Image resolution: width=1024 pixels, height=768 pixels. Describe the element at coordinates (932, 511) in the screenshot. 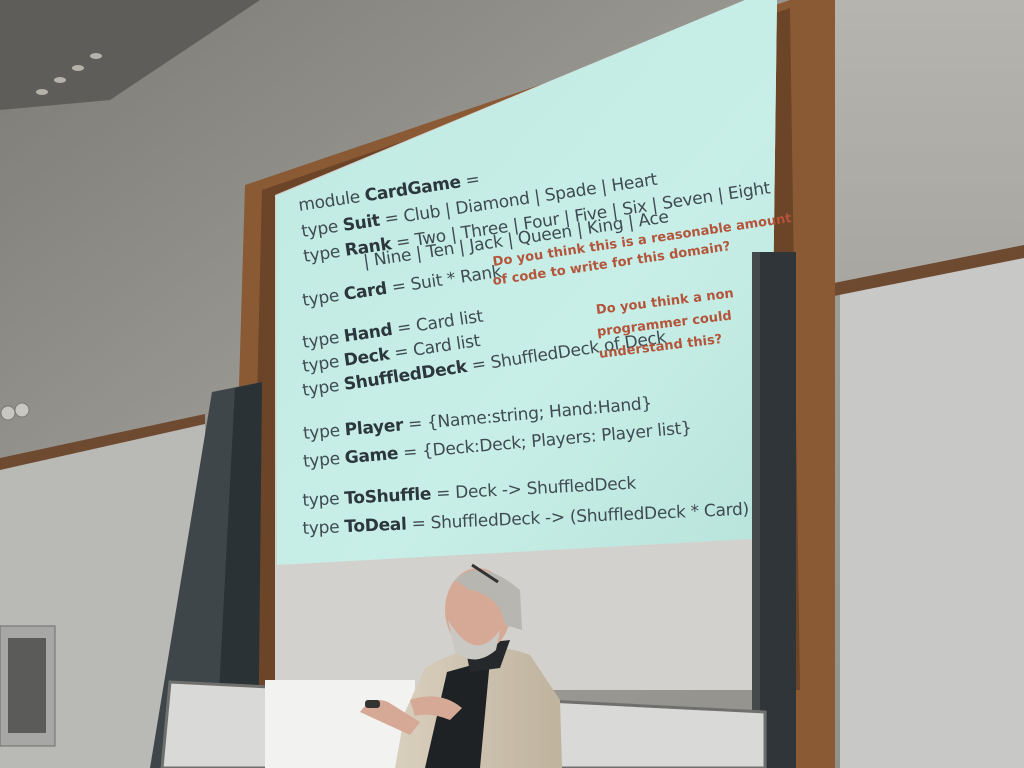

I see `right-panel` at that location.